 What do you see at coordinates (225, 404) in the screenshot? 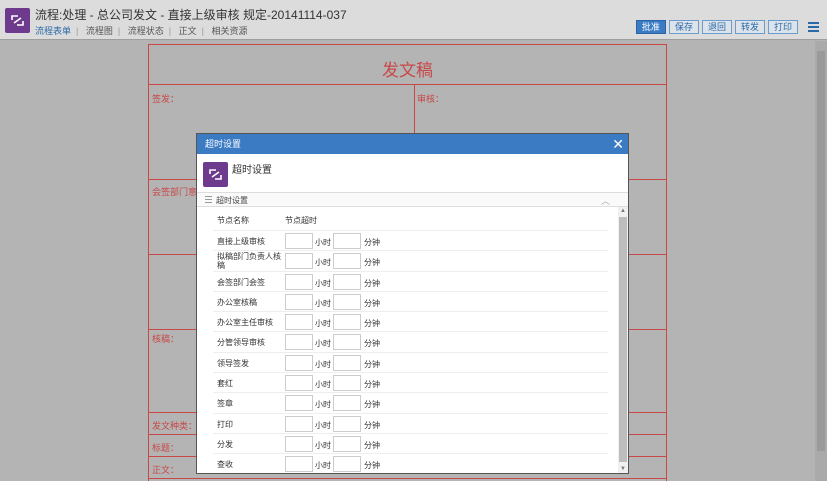
I see `node-name: 签章` at bounding box center [225, 404].